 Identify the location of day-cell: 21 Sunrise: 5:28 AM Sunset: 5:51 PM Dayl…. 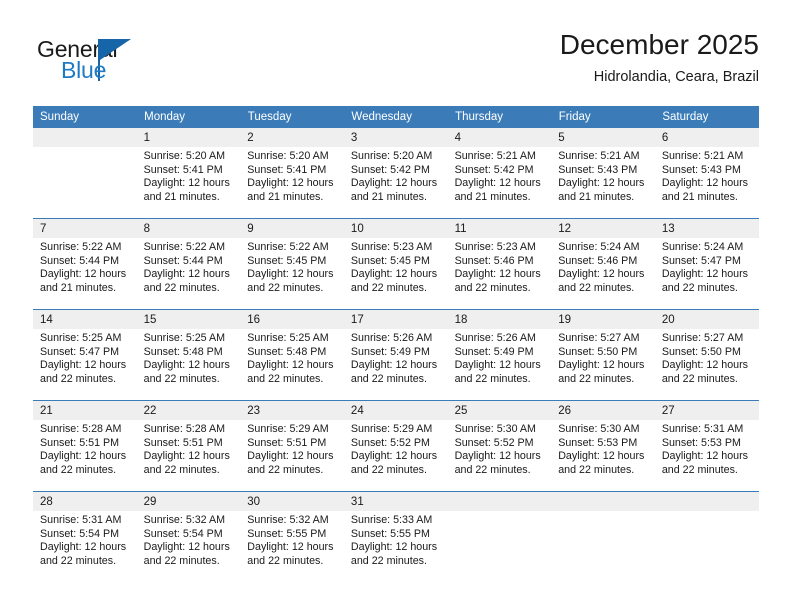
(85, 446).